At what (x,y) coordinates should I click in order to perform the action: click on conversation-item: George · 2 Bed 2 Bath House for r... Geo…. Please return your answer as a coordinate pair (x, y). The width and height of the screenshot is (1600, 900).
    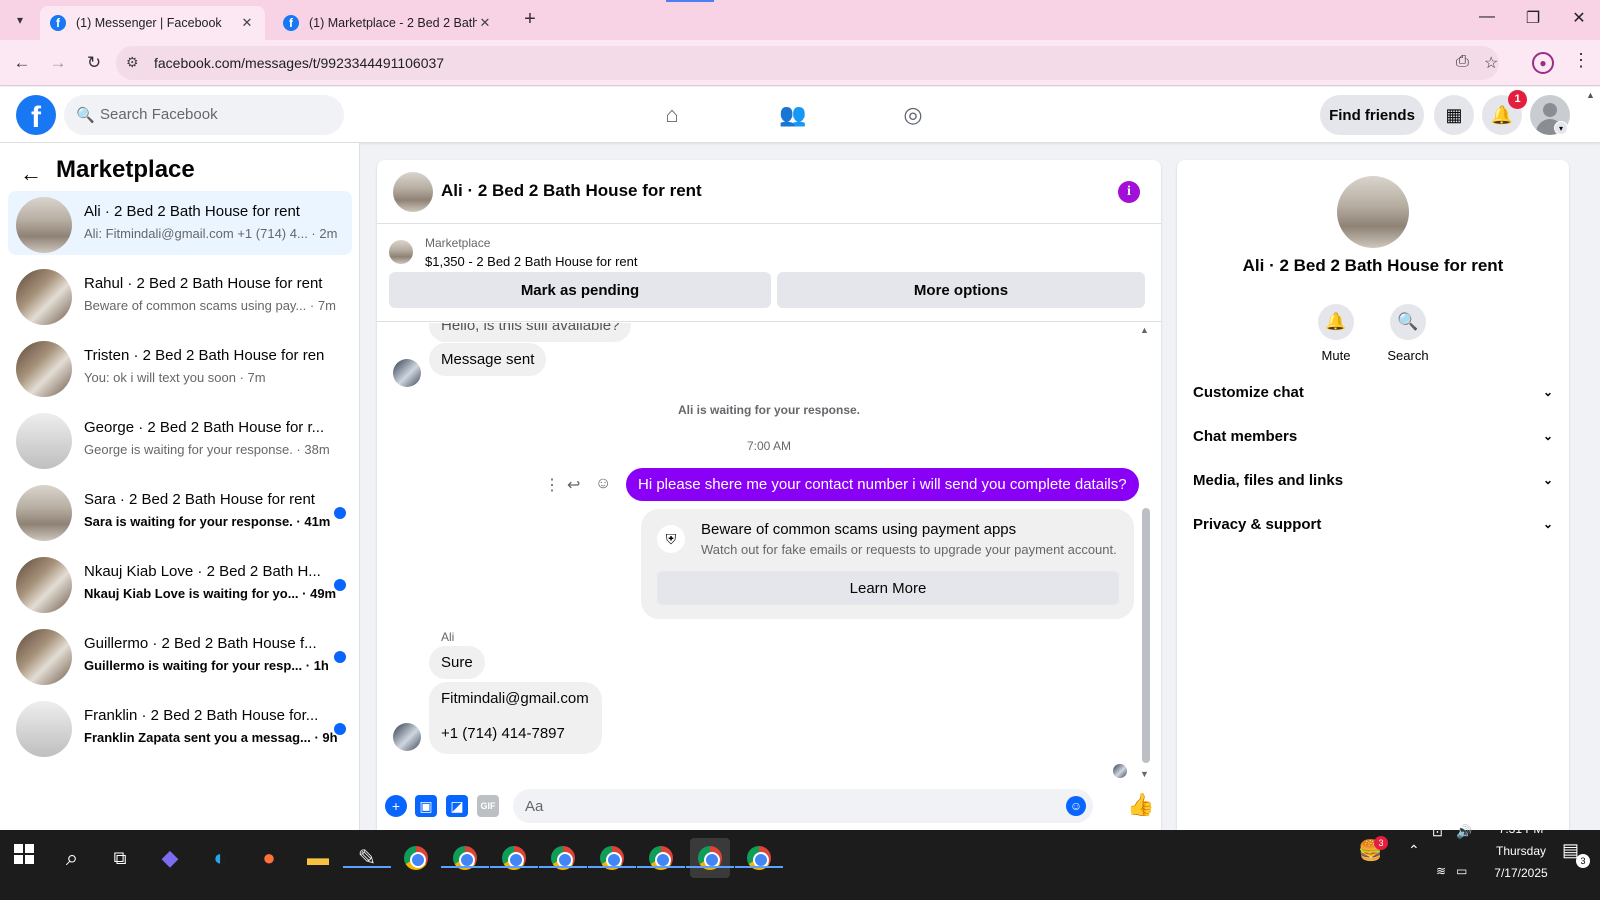
    Looking at the image, I should click on (180, 439).